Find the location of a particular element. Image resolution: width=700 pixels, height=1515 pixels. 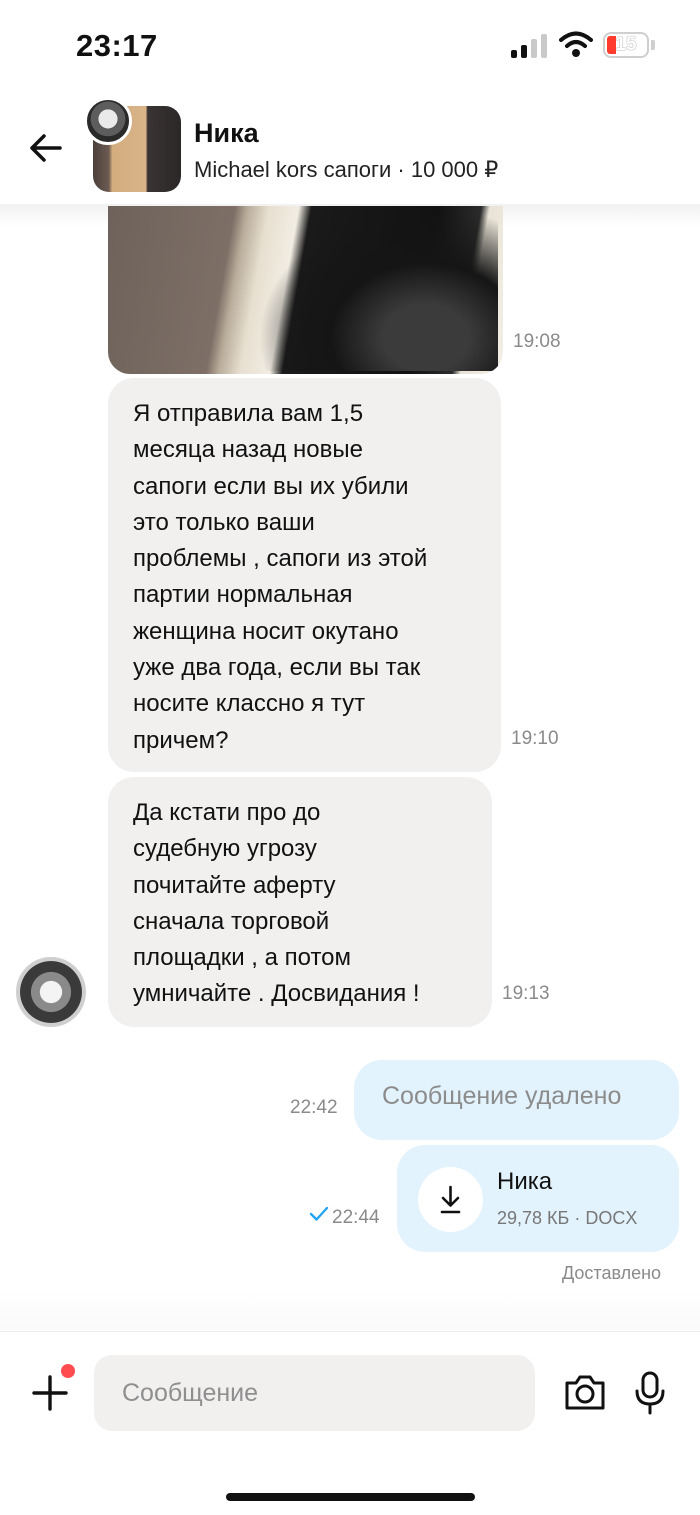

message-line: Я отправила вам 1,5 is located at coordinates (248, 413).